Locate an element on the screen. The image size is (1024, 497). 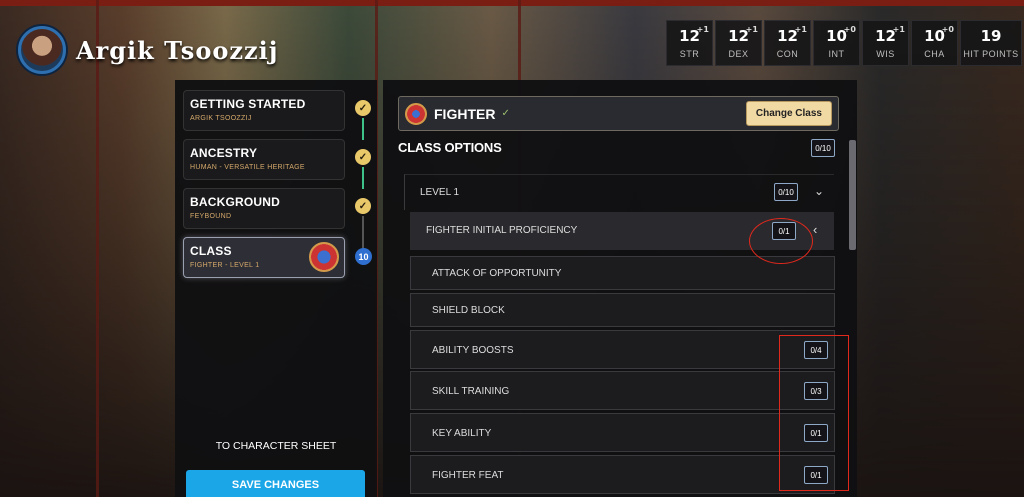
class-name: FIGHTER is located at coordinates (465, 113).